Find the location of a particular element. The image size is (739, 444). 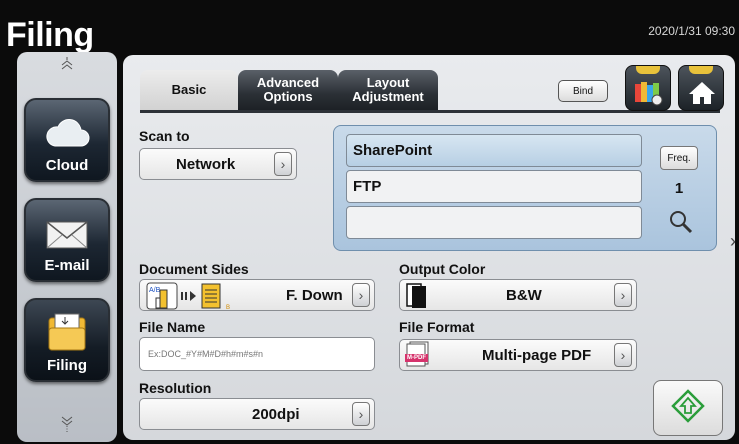

sidebar-item-label: Cloud is located at coordinates (67, 165).